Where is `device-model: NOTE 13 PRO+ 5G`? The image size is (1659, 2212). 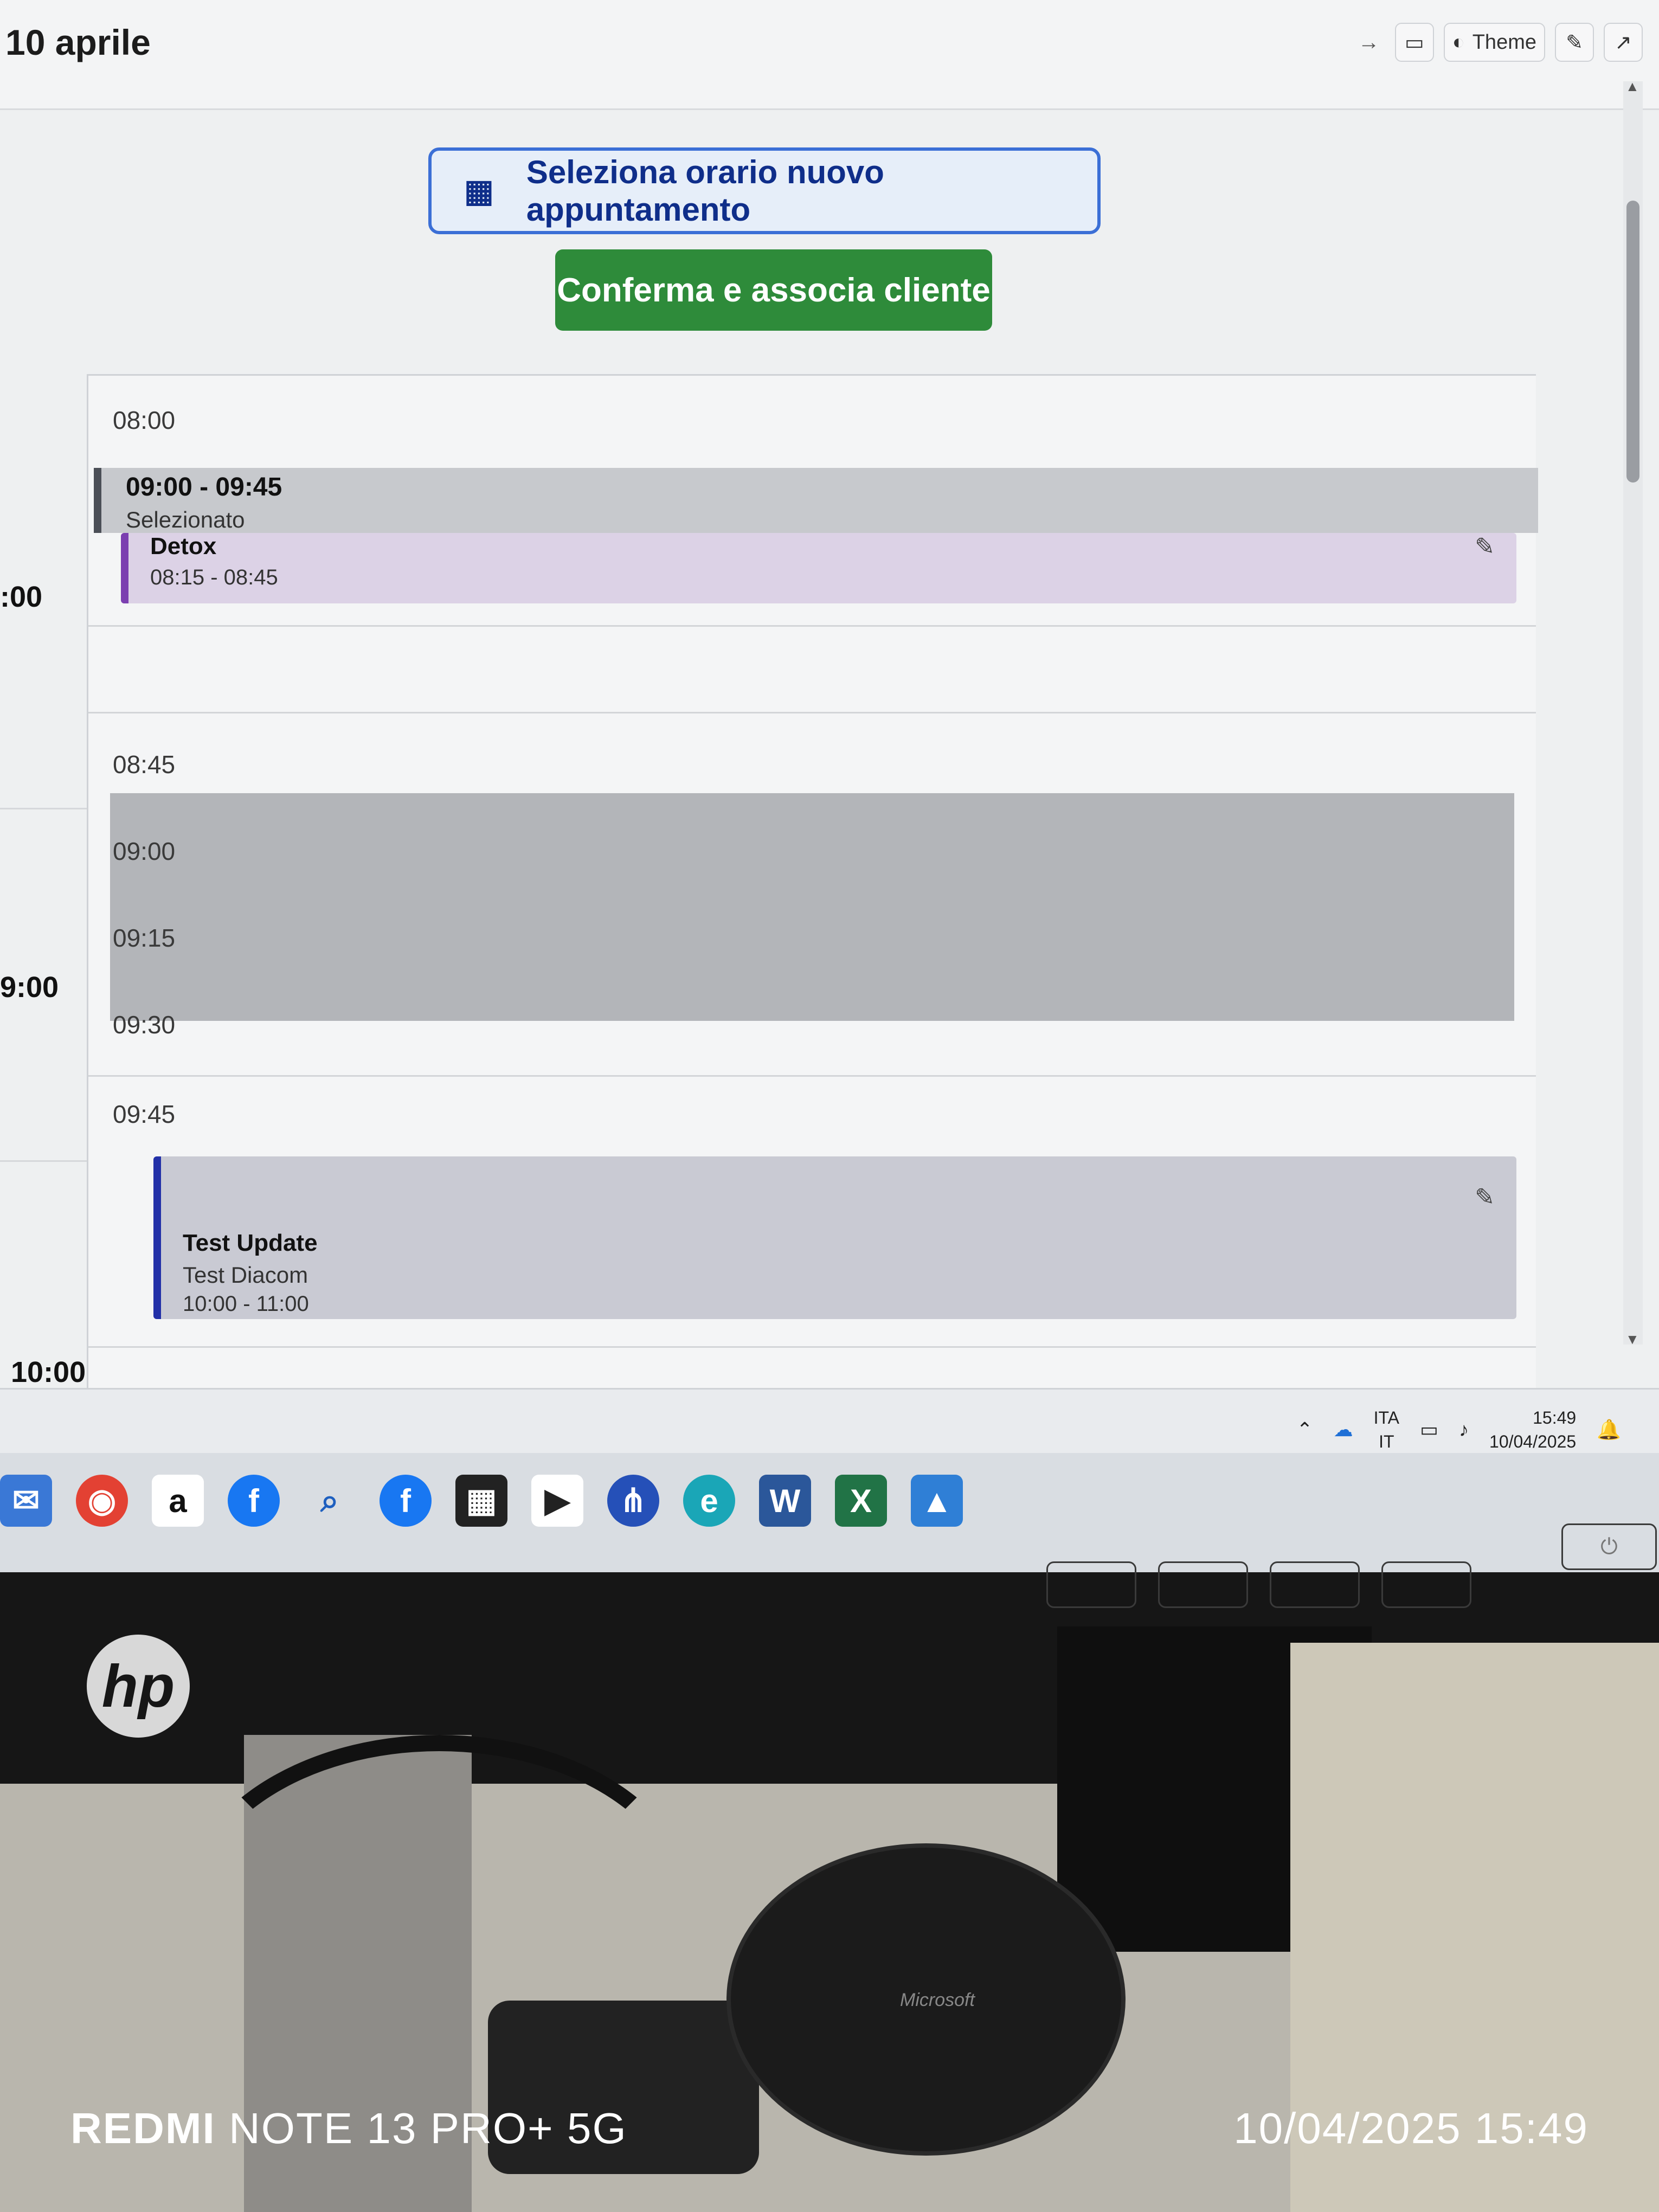
device-model: NOTE 13 PRO+ 5G is located at coordinates (428, 2128).